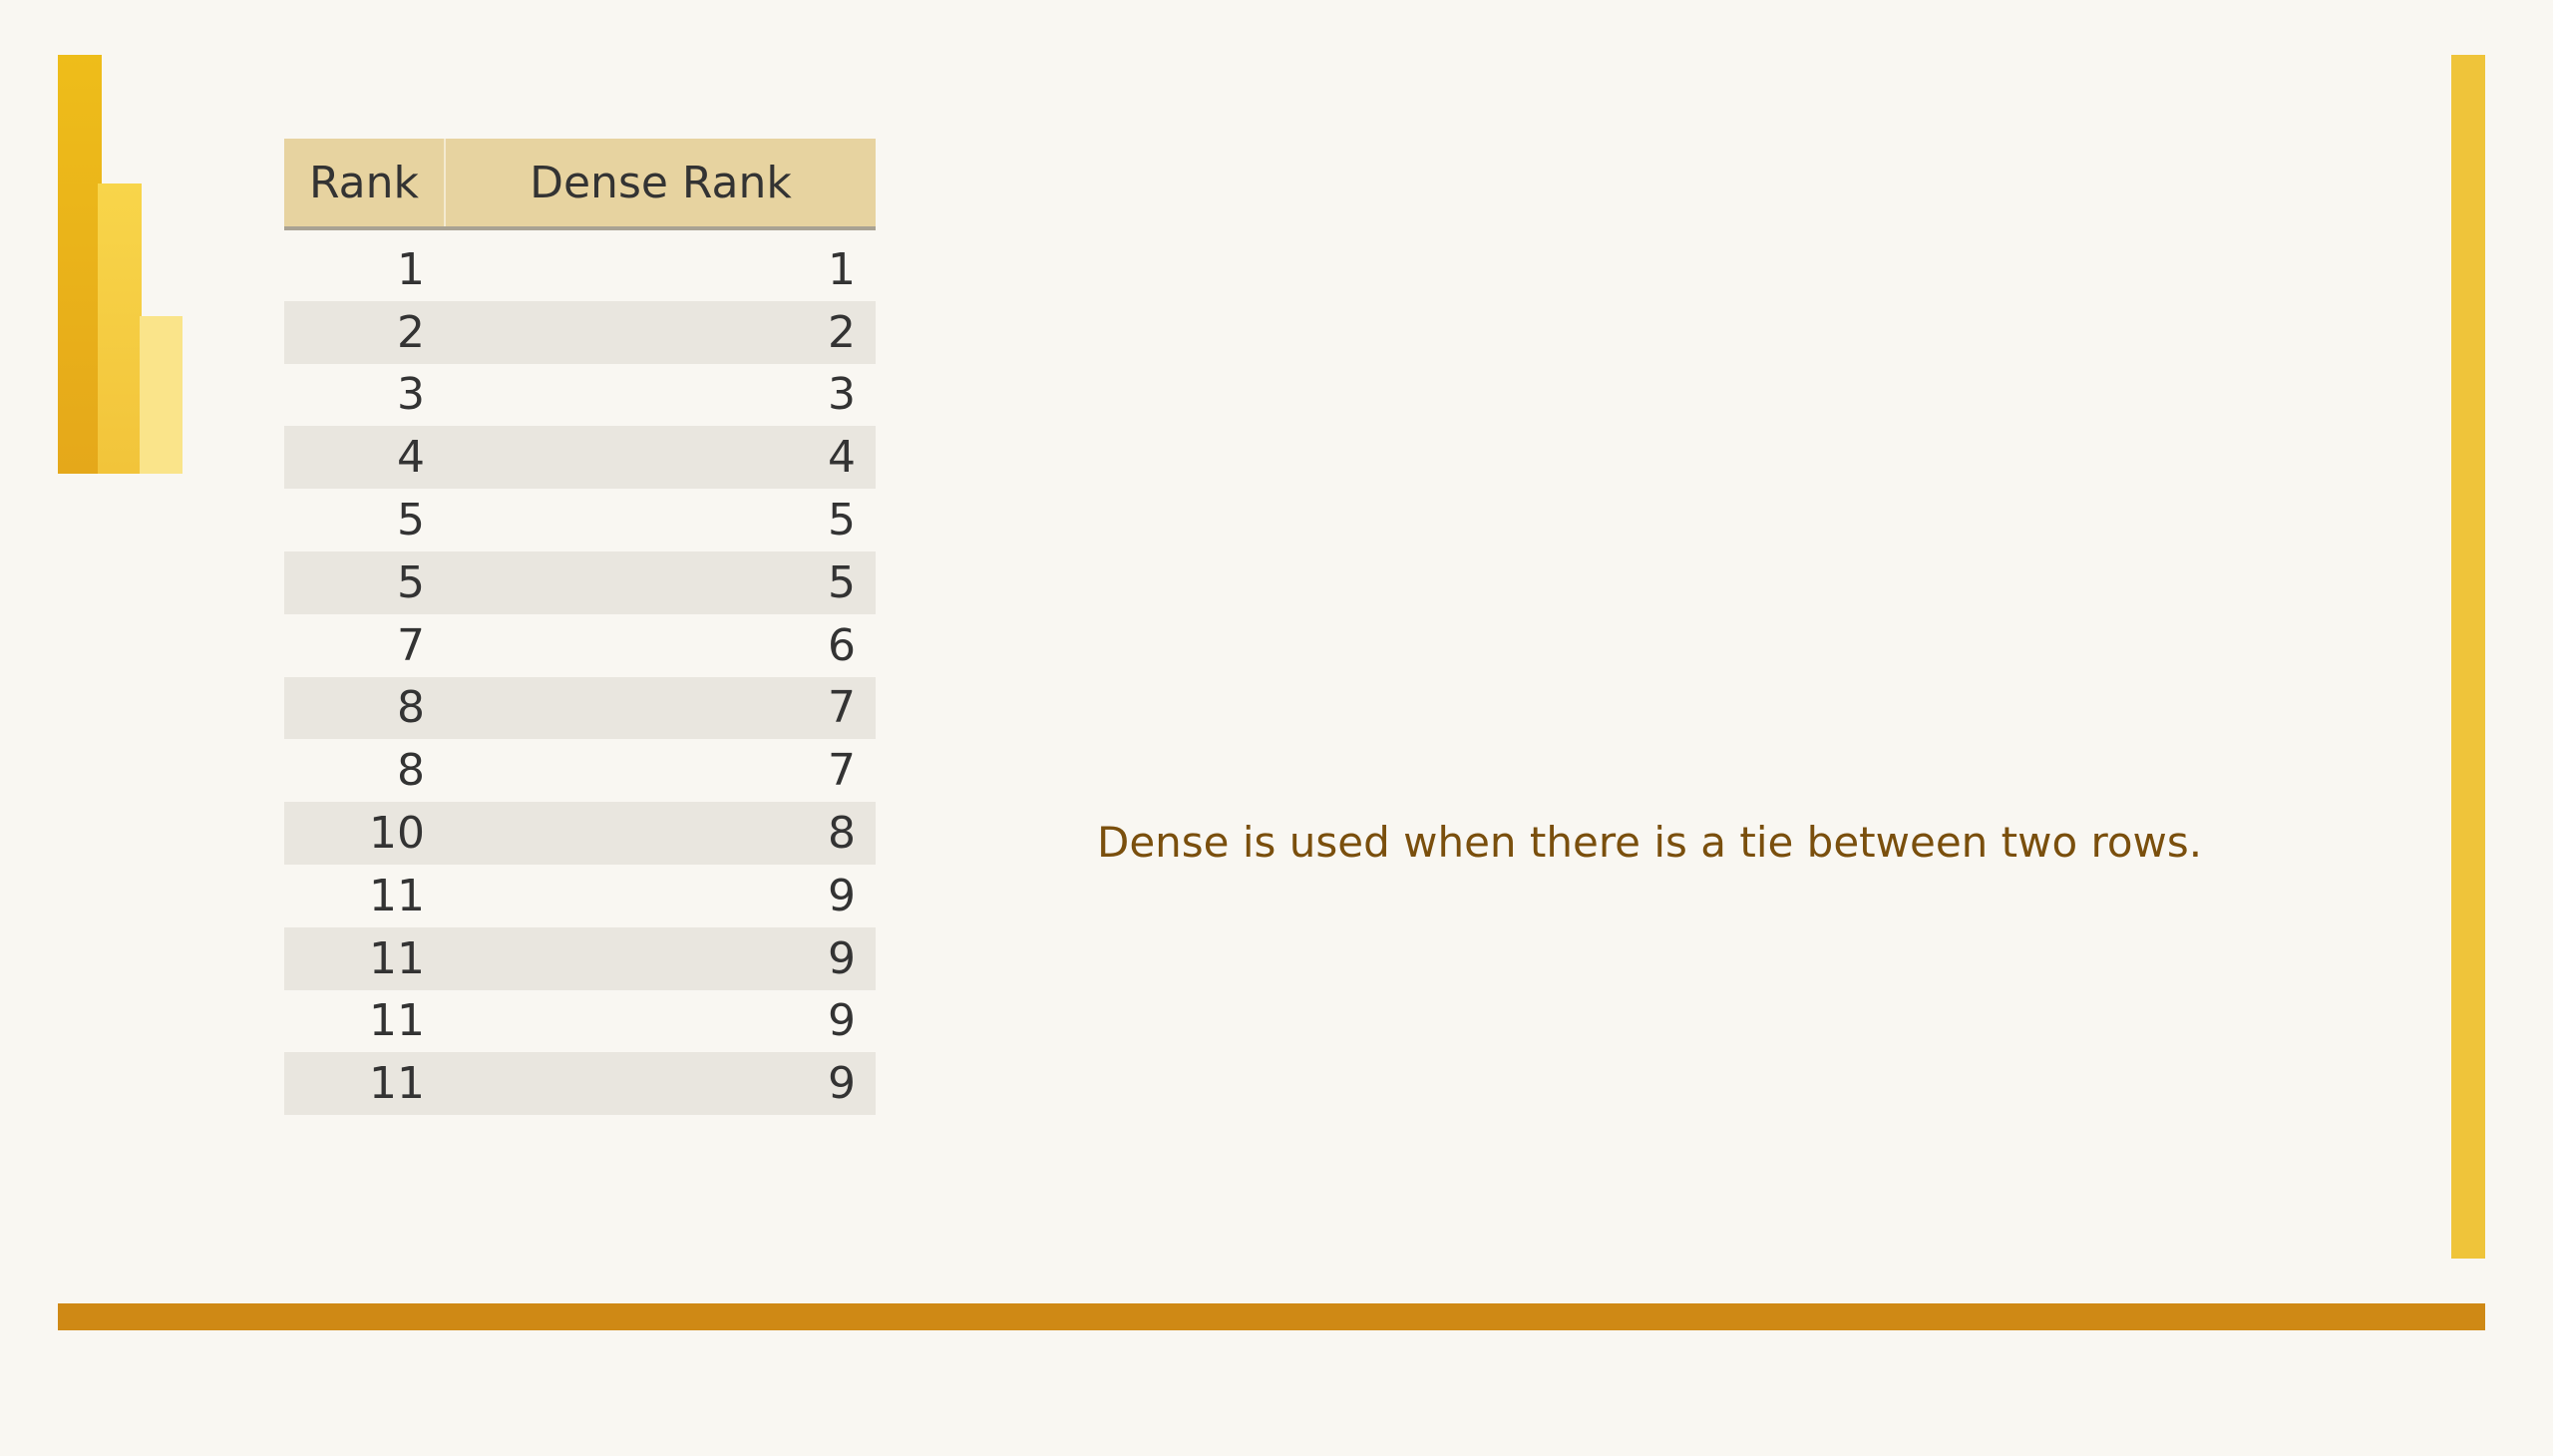 Image resolution: width=2553 pixels, height=1456 pixels. What do you see at coordinates (1272, 1316) in the screenshot?
I see `bottom-accent-bar` at bounding box center [1272, 1316].